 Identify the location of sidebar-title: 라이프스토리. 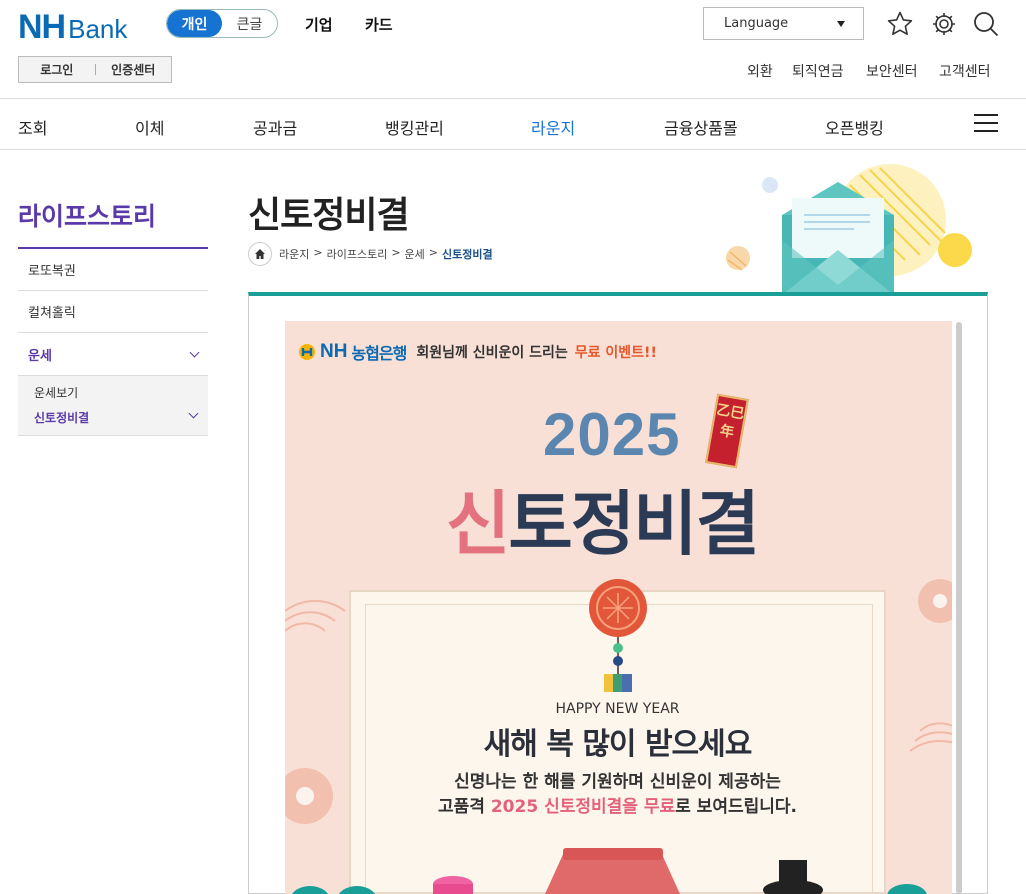
(87, 216).